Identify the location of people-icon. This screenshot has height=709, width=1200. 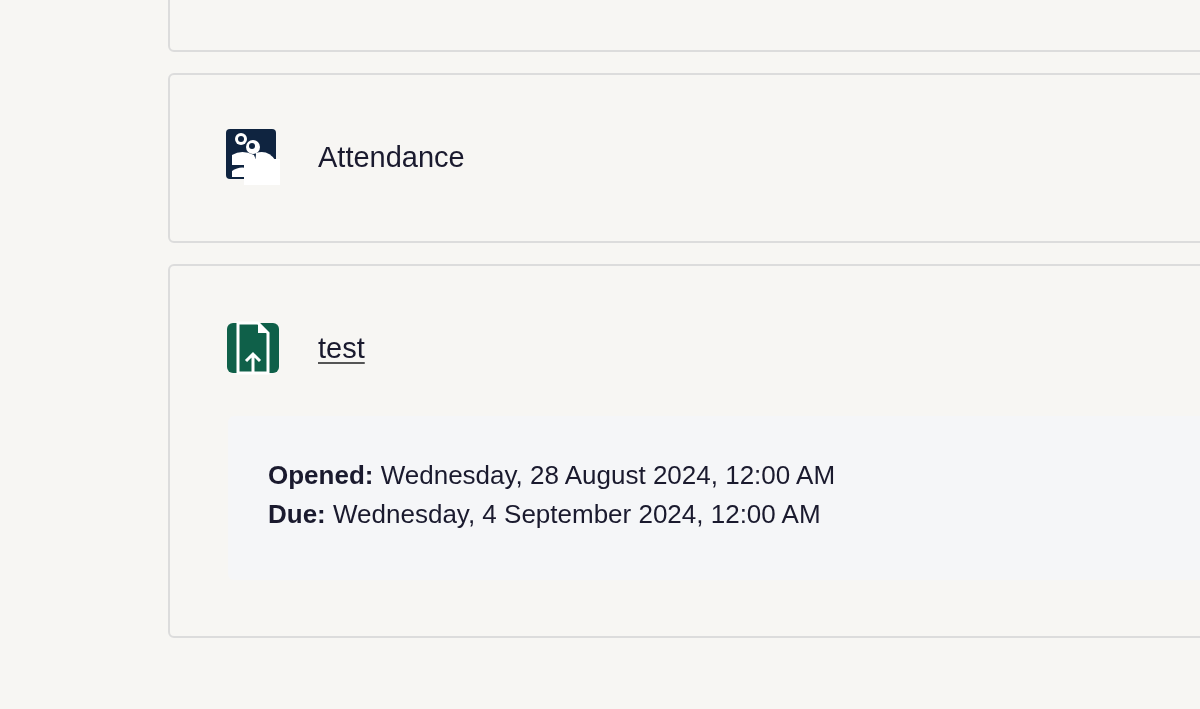
(253, 157).